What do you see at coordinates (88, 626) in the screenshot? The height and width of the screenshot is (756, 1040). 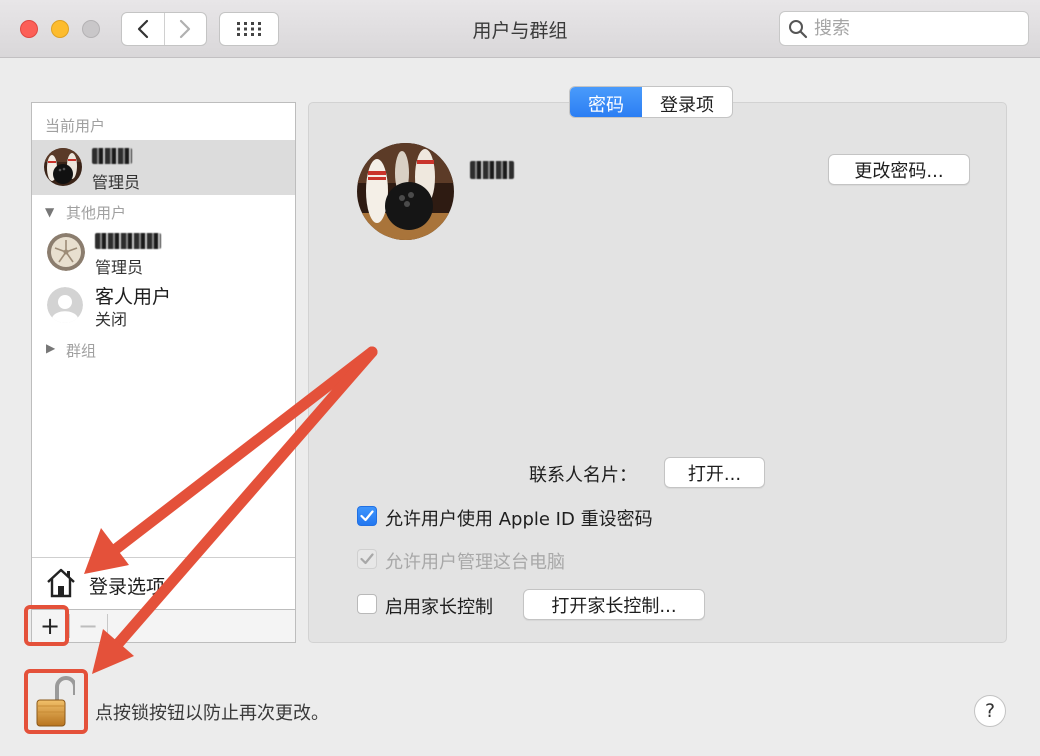 I see `remove-user-button: −` at bounding box center [88, 626].